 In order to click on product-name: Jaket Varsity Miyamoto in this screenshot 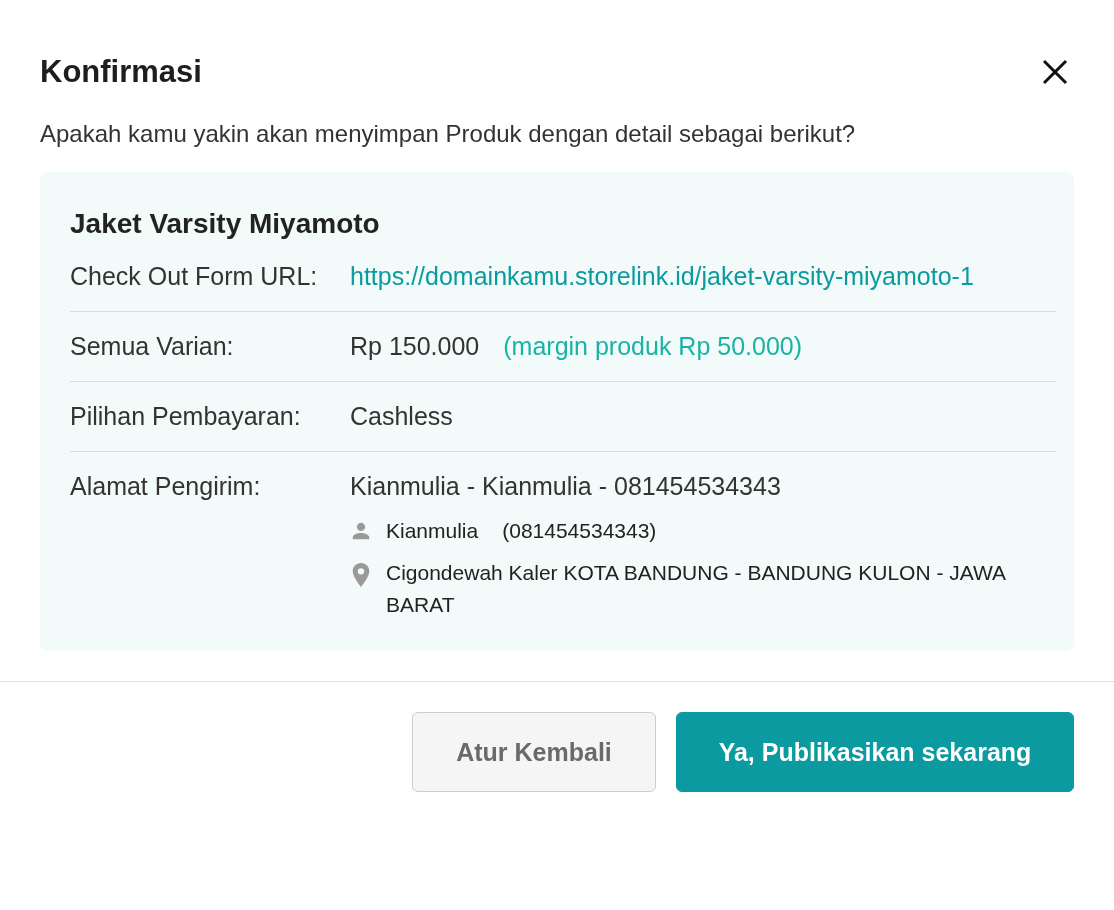, I will do `click(225, 224)`.